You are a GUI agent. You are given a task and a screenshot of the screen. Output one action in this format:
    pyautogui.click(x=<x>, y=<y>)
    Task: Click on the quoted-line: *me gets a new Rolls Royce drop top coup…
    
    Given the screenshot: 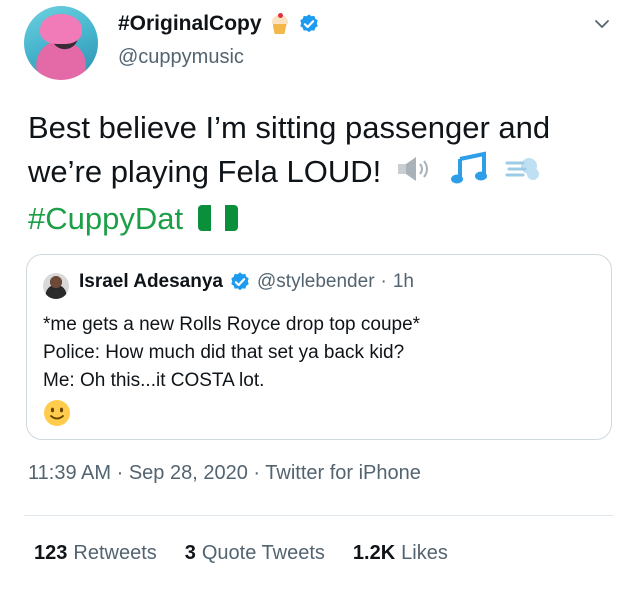 What is the action you would take?
    pyautogui.click(x=232, y=324)
    